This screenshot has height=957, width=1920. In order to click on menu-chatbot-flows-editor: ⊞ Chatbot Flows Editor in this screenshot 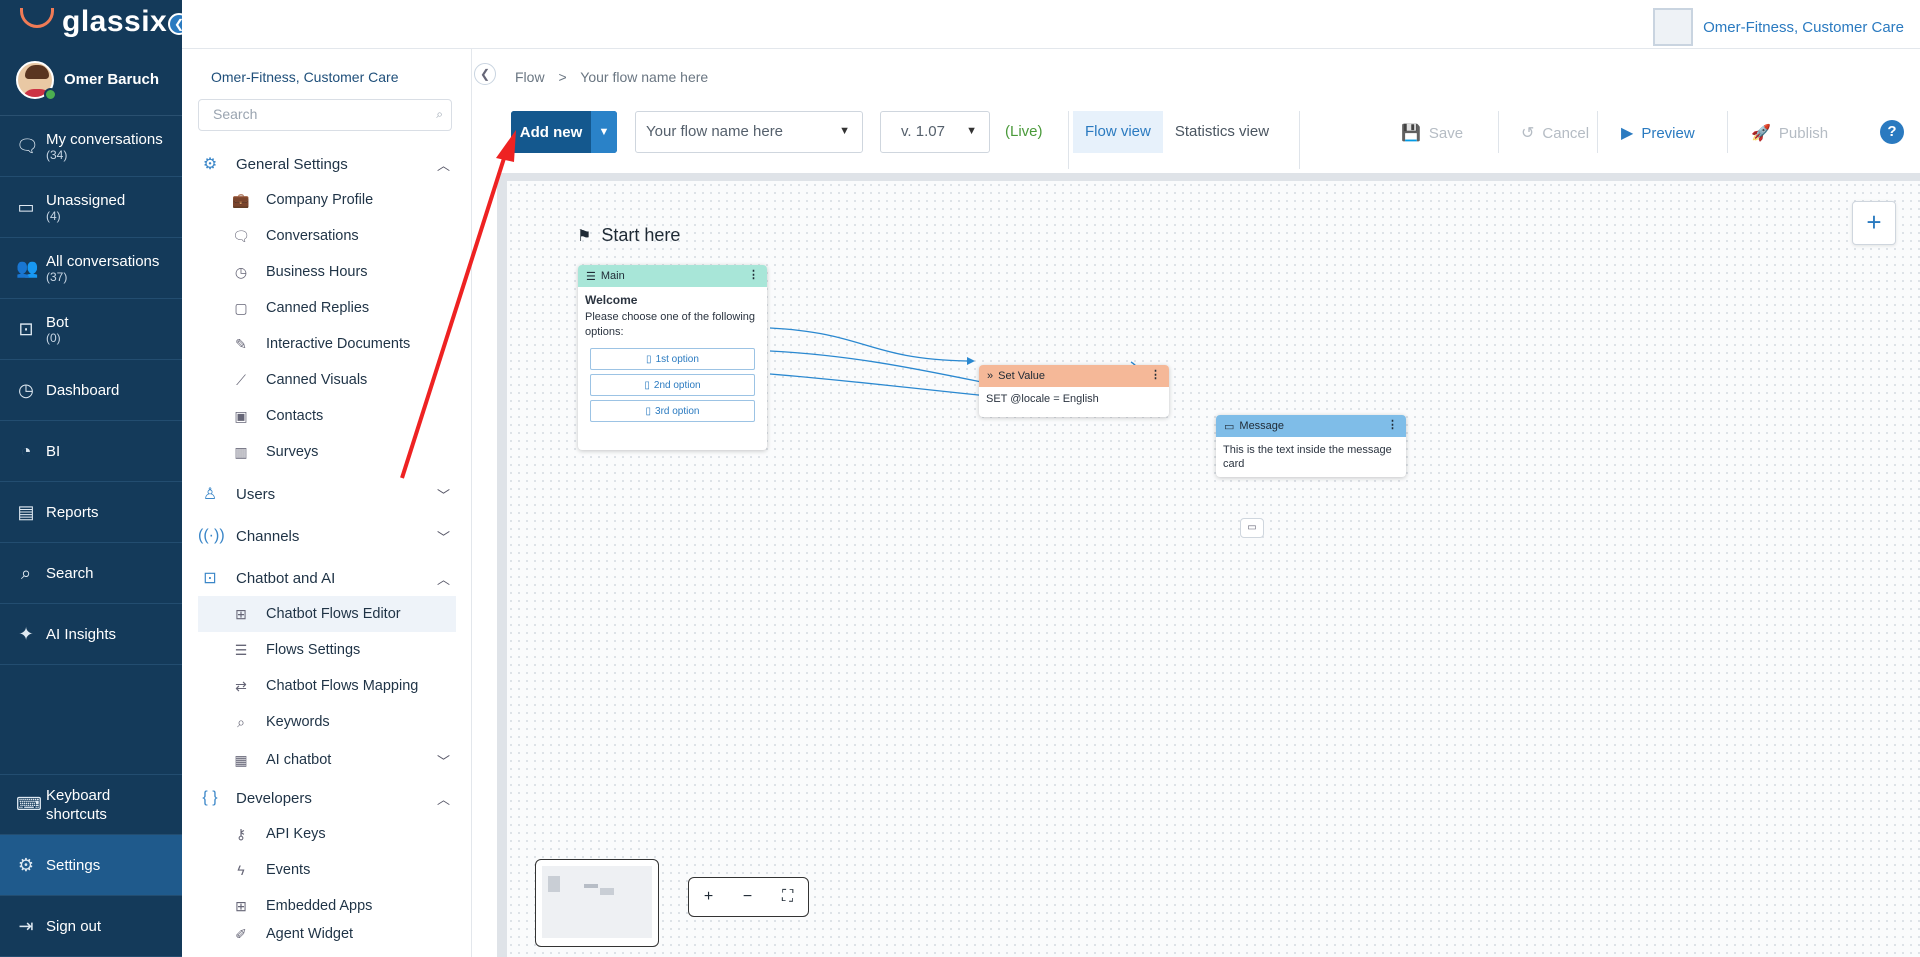, I will do `click(327, 614)`.